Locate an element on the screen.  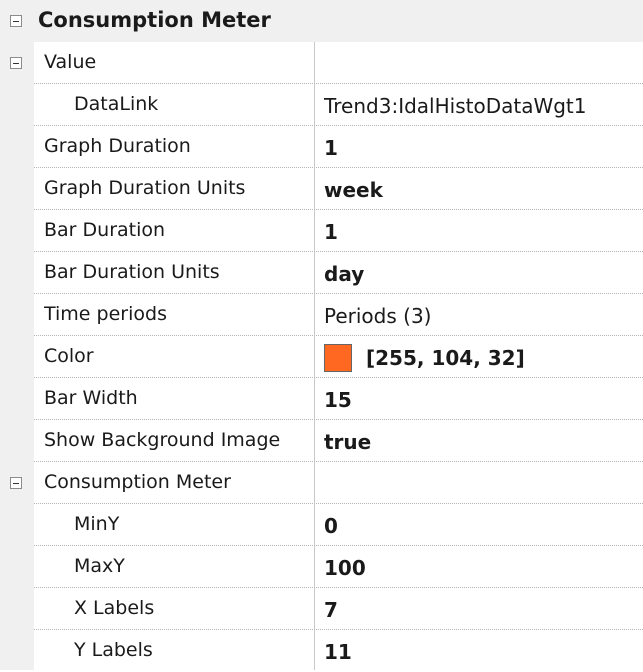
property-label: MinY is located at coordinates (97, 524).